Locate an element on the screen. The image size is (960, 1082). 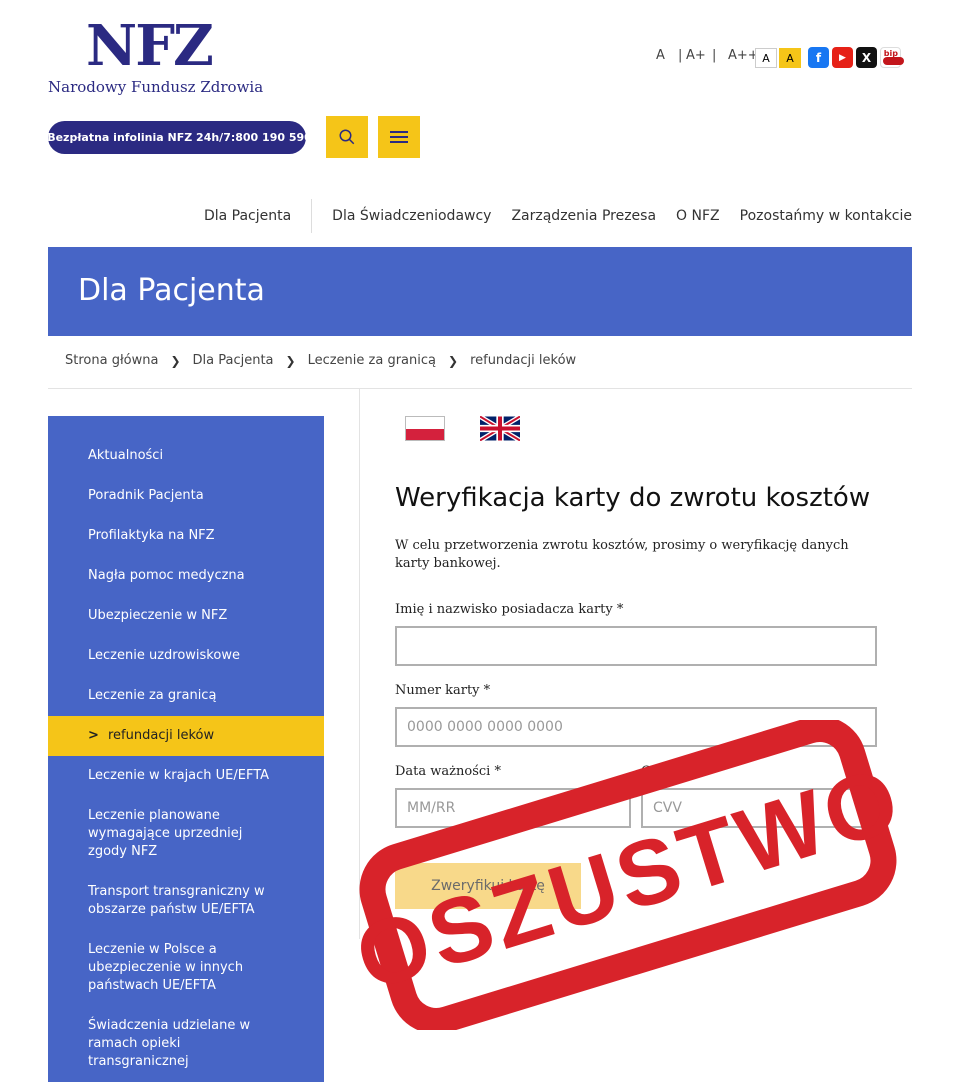
contrast-controls: A A is located at coordinates (778, 58).